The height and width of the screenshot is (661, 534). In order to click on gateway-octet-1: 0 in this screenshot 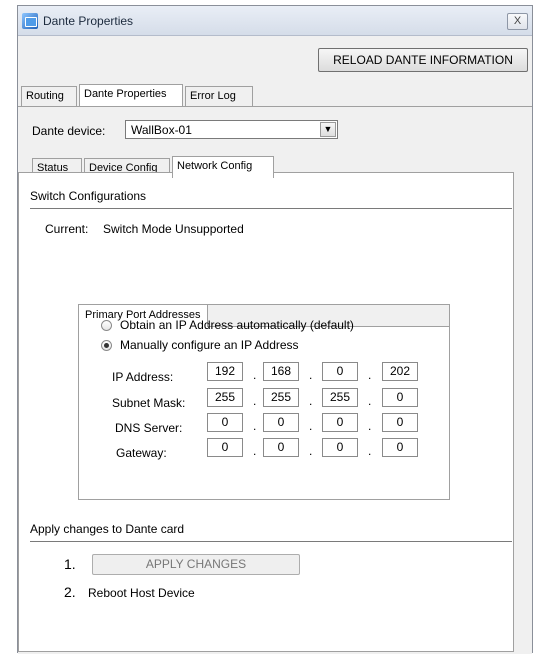, I will do `click(225, 447)`.